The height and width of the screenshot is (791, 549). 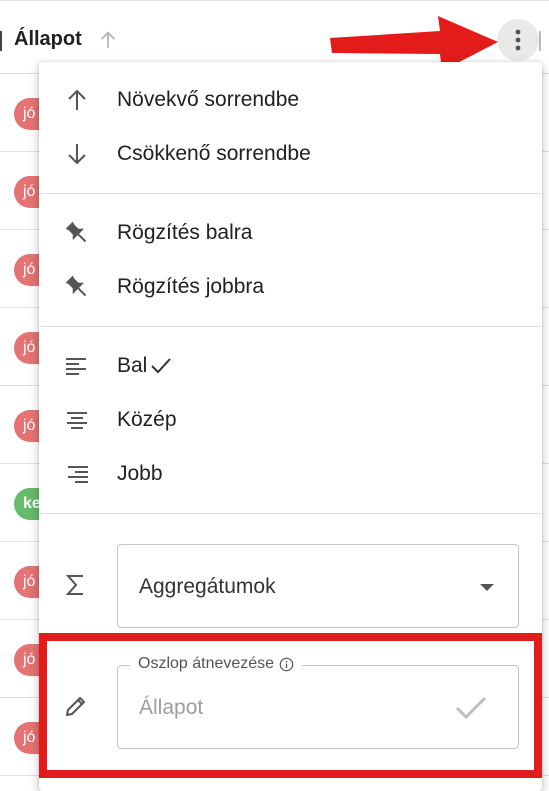 What do you see at coordinates (77, 420) in the screenshot?
I see `align-center-icon` at bounding box center [77, 420].